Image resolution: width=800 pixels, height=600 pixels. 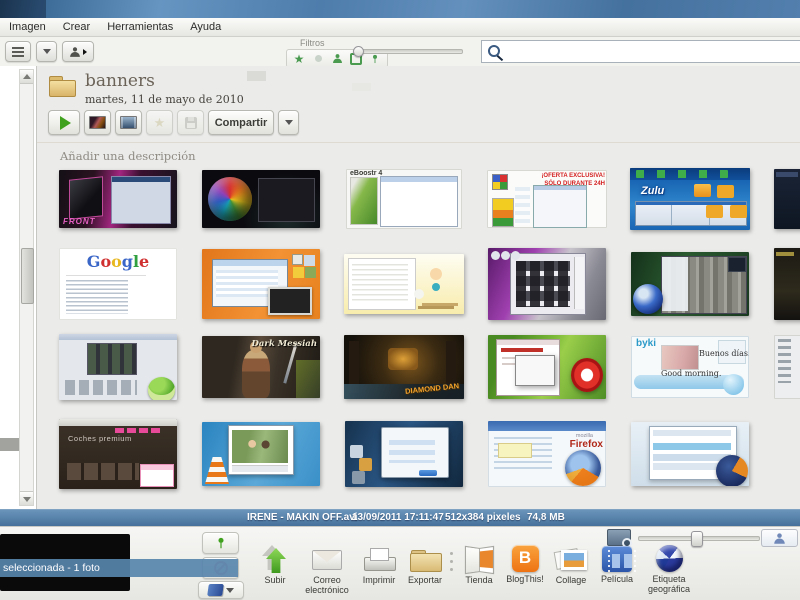 What do you see at coordinates (9, 444) in the screenshot?
I see `folder-list-selected-row` at bounding box center [9, 444].